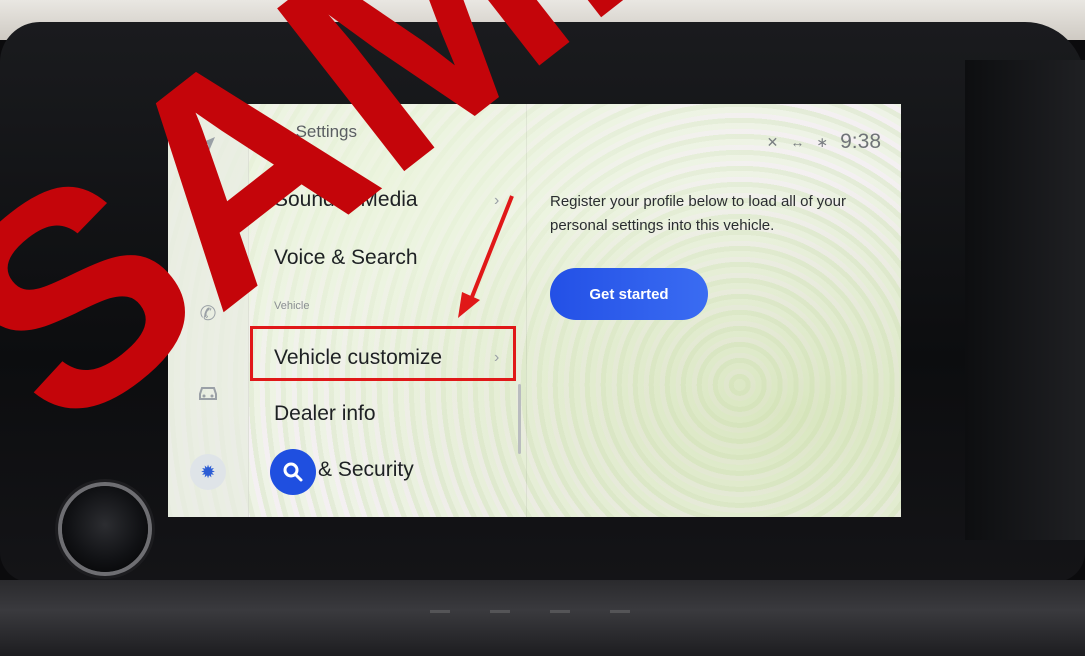 Image resolution: width=1085 pixels, height=656 pixels. Describe the element at coordinates (346, 258) in the screenshot. I see `voice-search-item: Voice & Search` at that location.